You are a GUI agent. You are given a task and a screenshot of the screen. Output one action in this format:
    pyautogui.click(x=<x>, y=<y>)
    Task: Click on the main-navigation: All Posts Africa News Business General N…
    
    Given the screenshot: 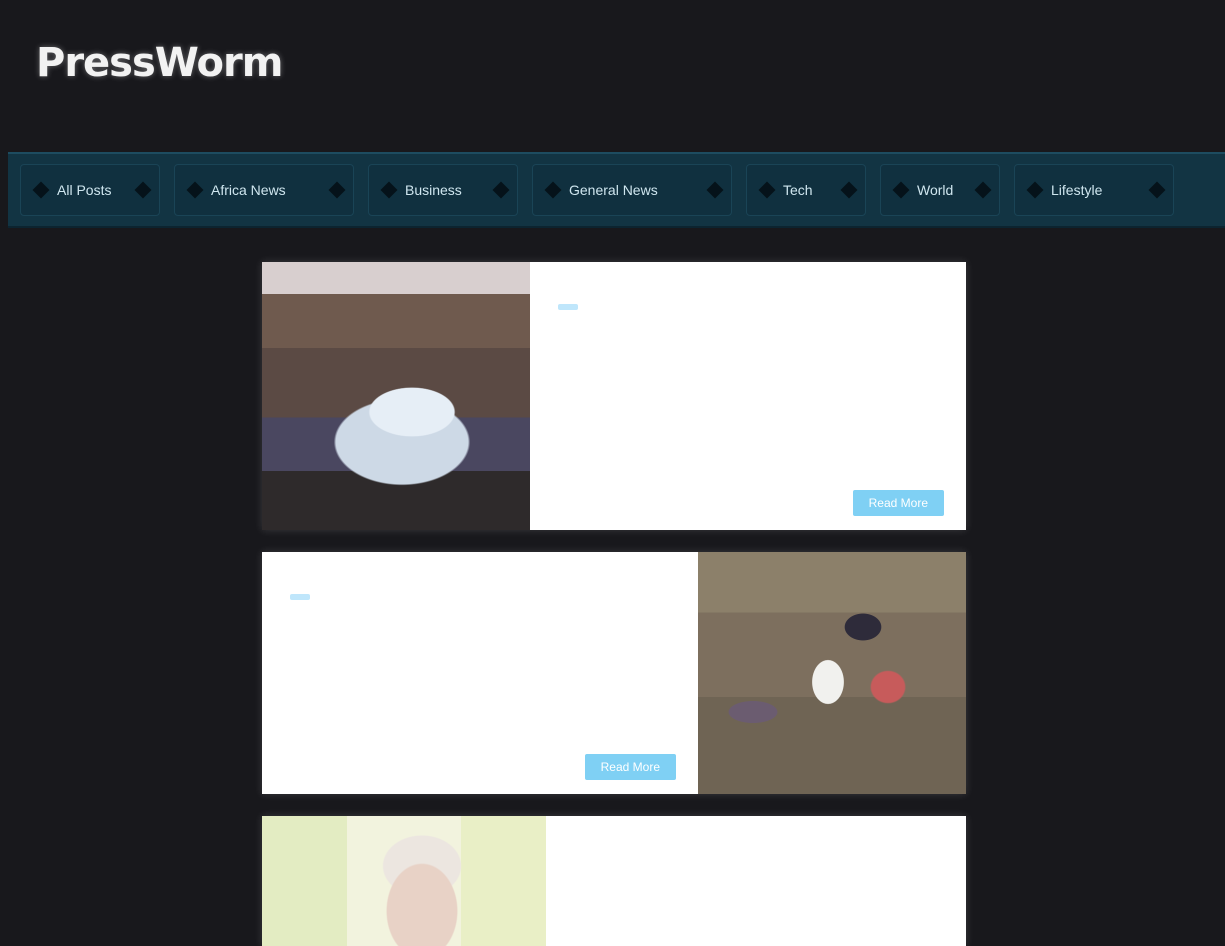 What is the action you would take?
    pyautogui.click(x=616, y=190)
    